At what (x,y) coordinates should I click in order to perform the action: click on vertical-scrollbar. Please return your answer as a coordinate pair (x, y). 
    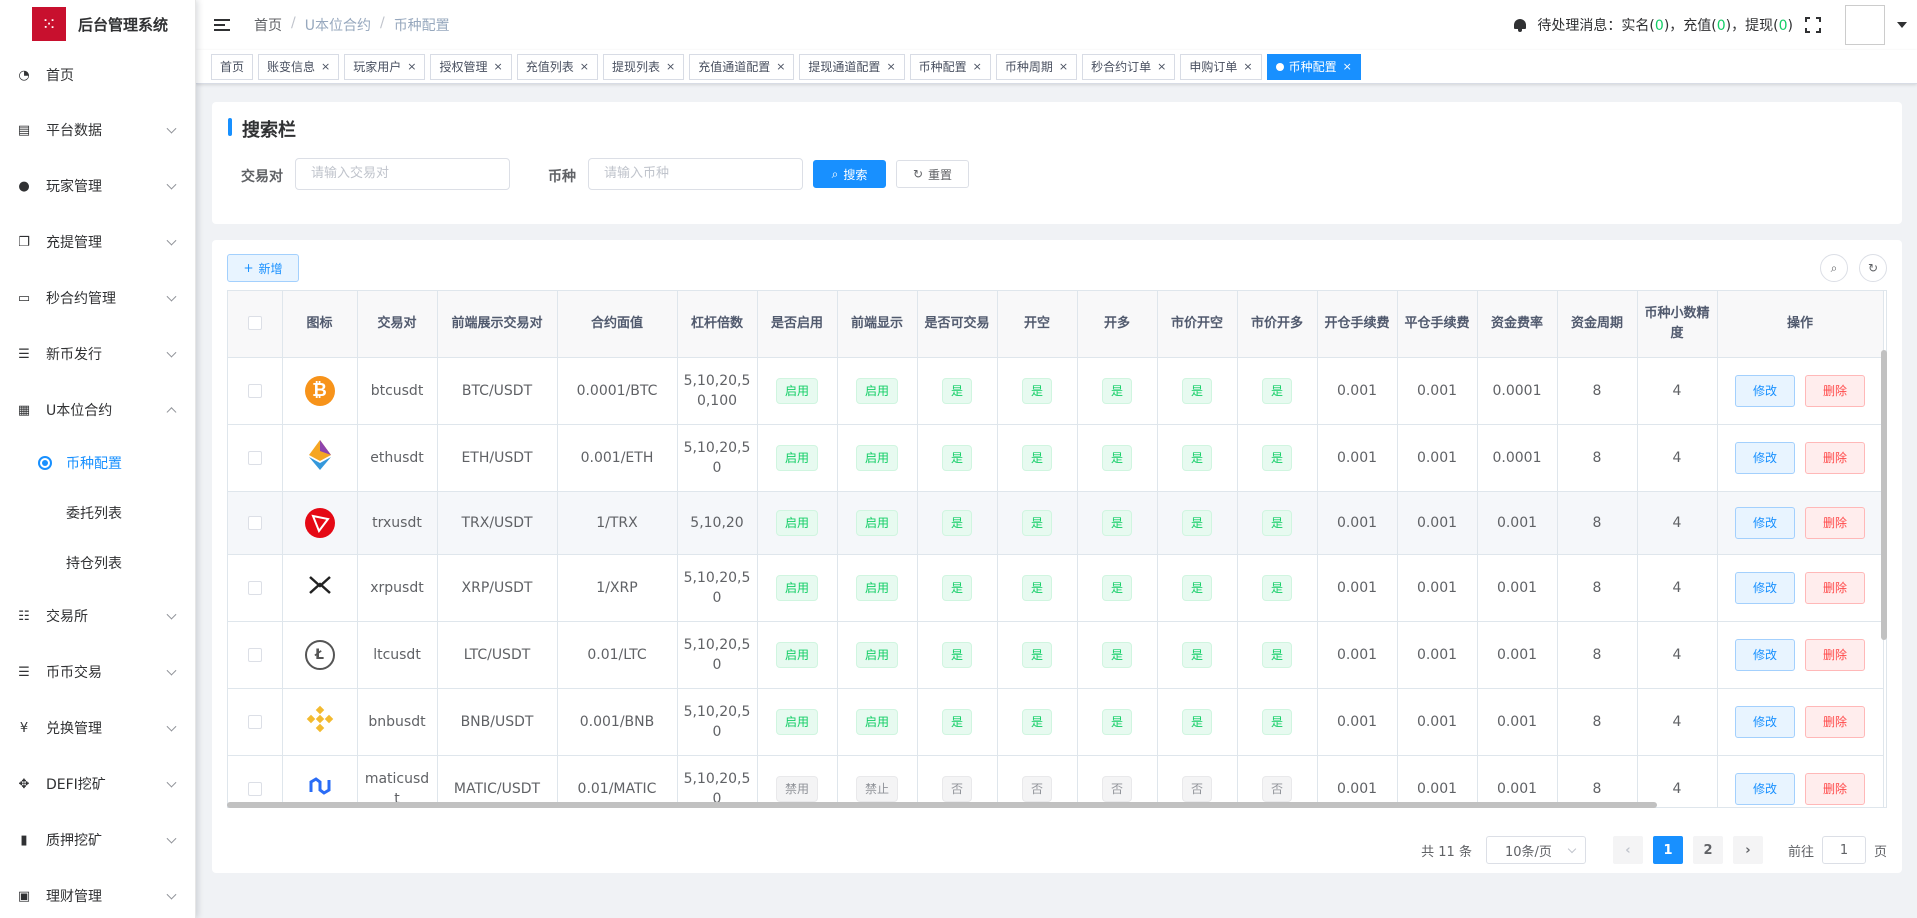
    Looking at the image, I should click on (1884, 495).